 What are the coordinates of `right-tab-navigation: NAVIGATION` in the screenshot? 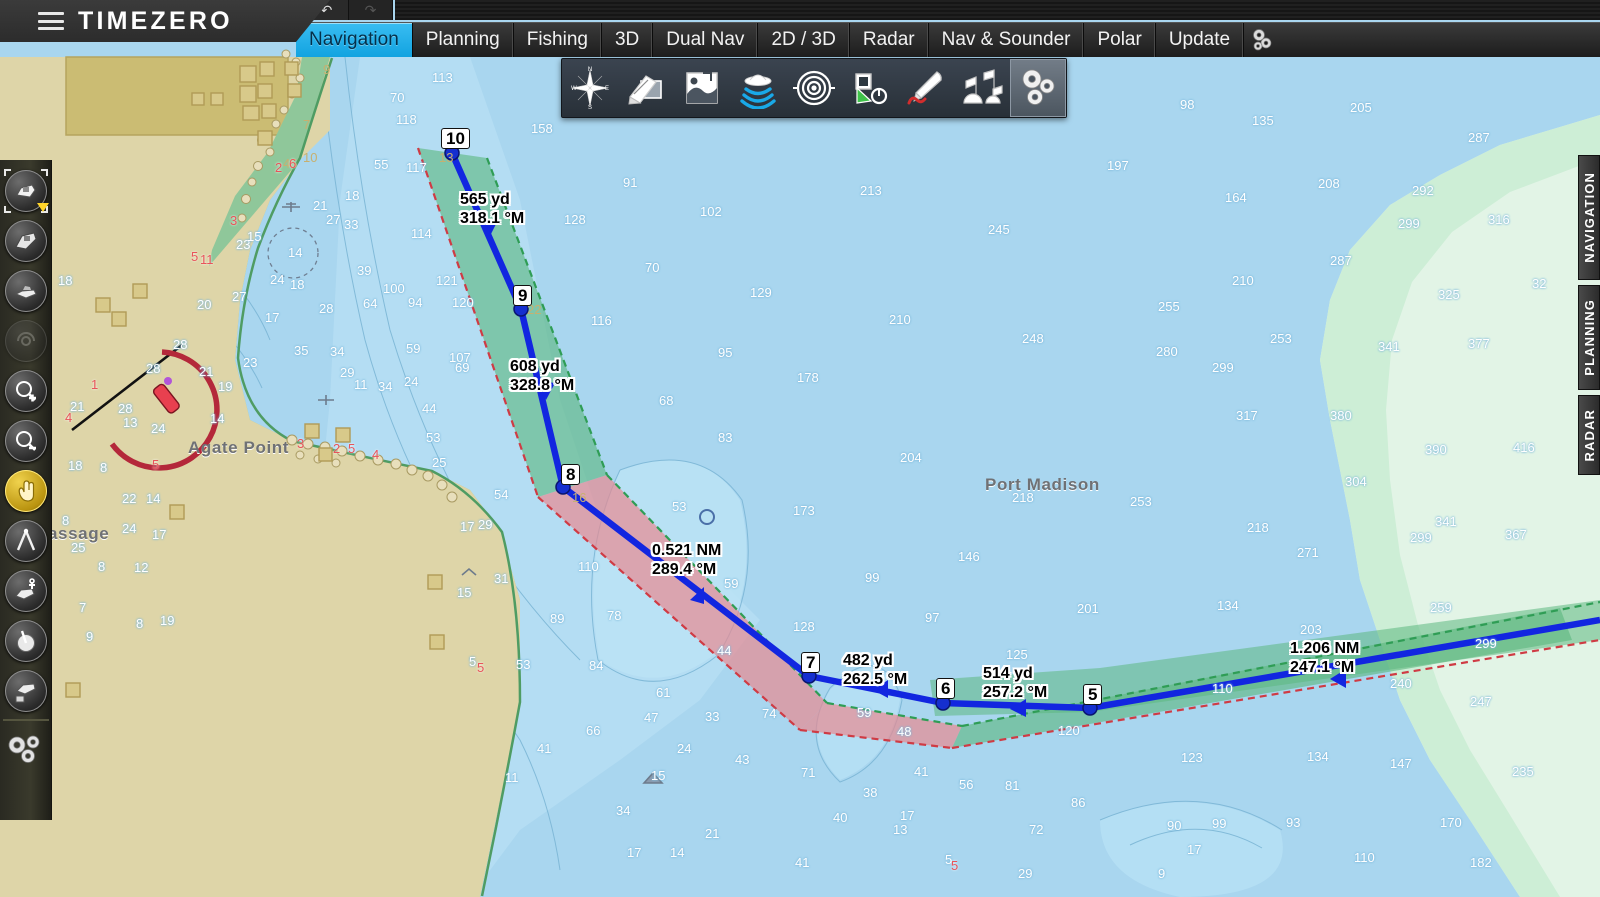 It's located at (1589, 217).